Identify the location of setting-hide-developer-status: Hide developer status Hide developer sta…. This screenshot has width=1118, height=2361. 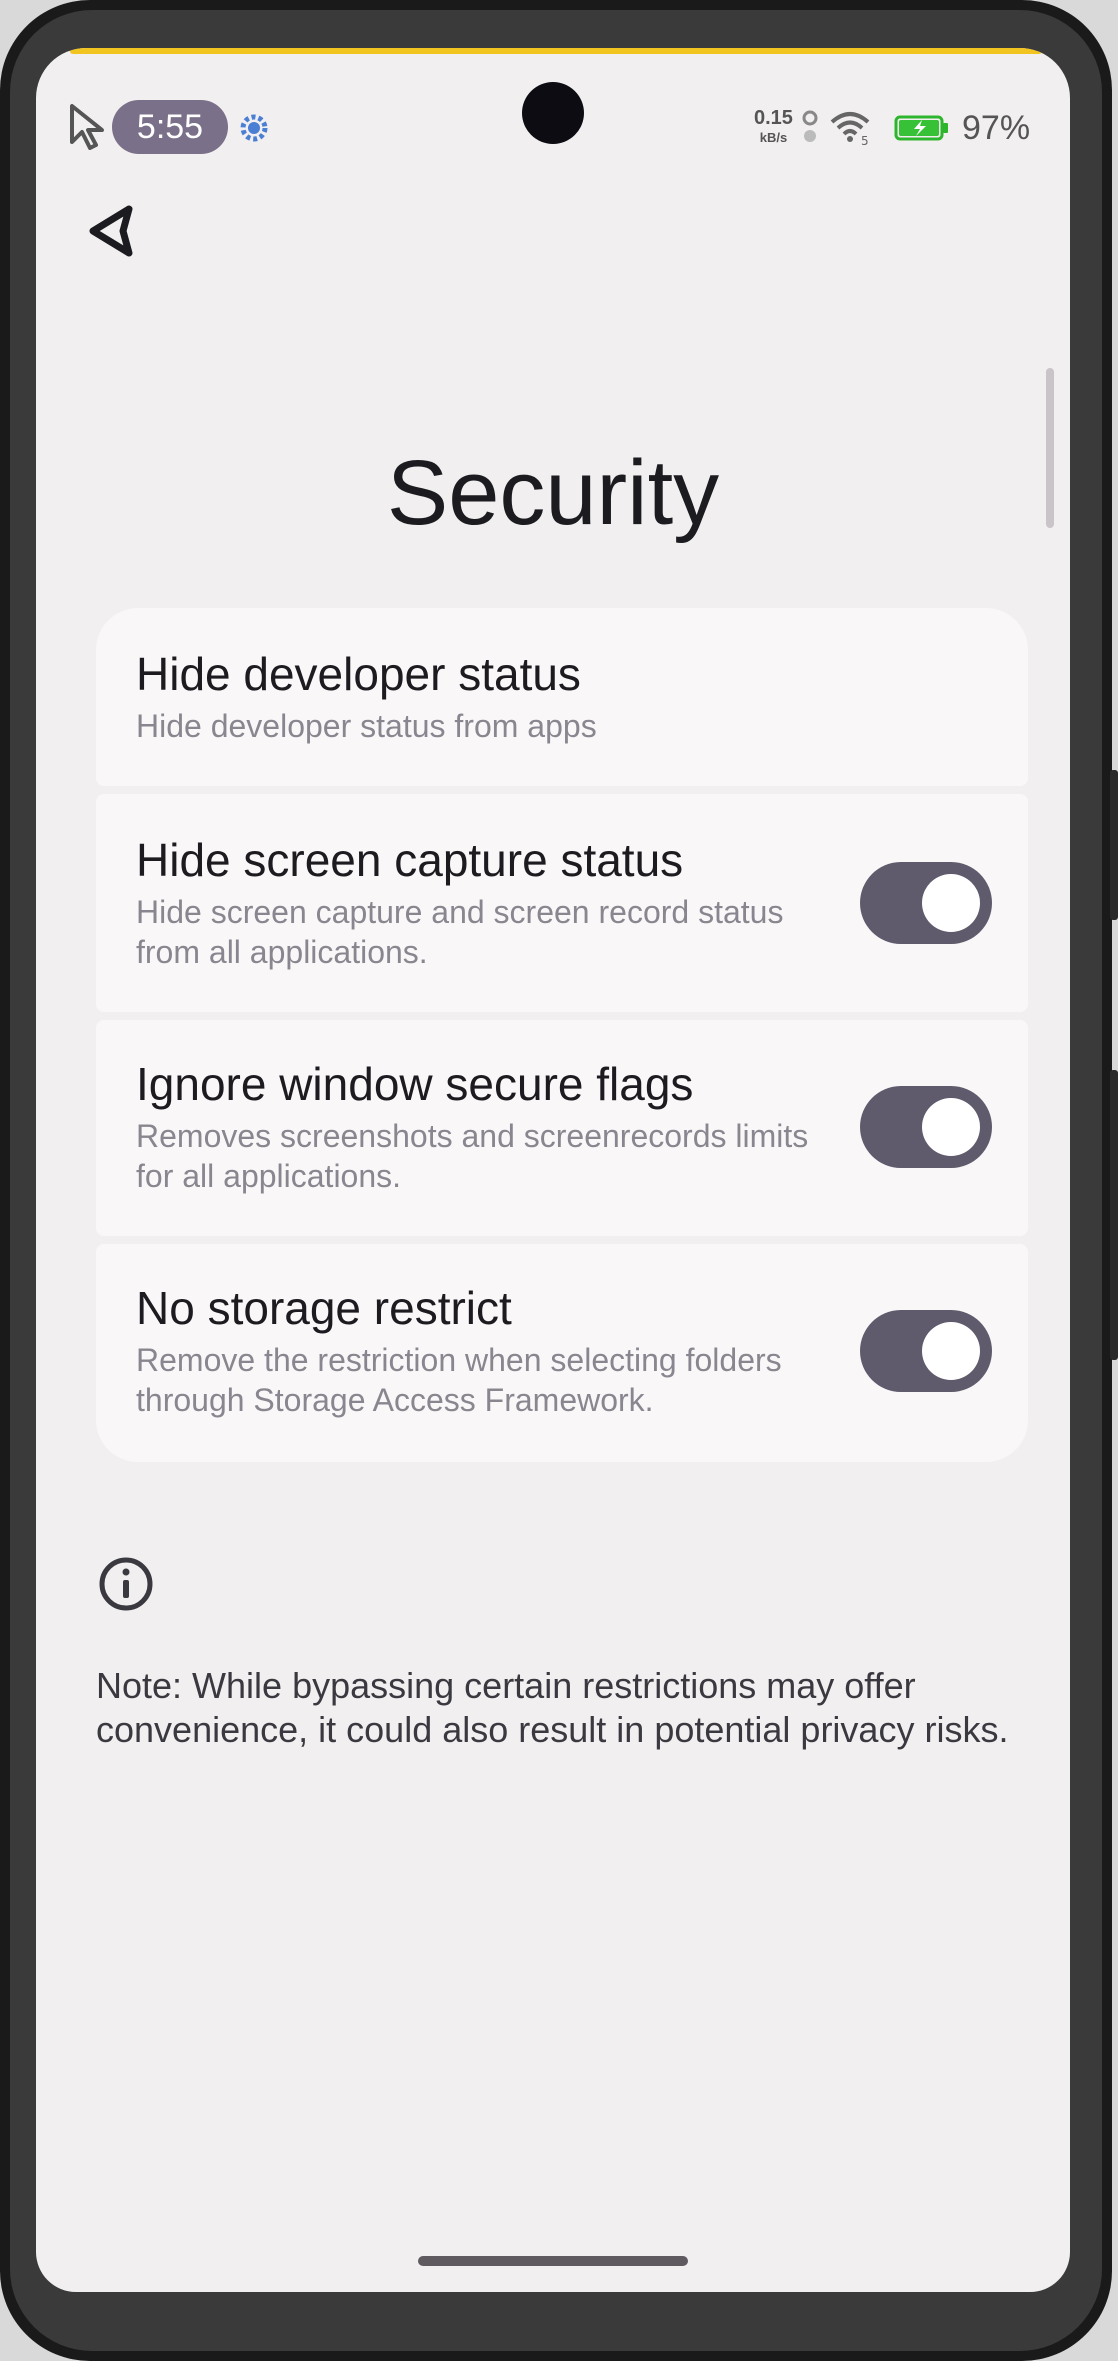
(562, 697).